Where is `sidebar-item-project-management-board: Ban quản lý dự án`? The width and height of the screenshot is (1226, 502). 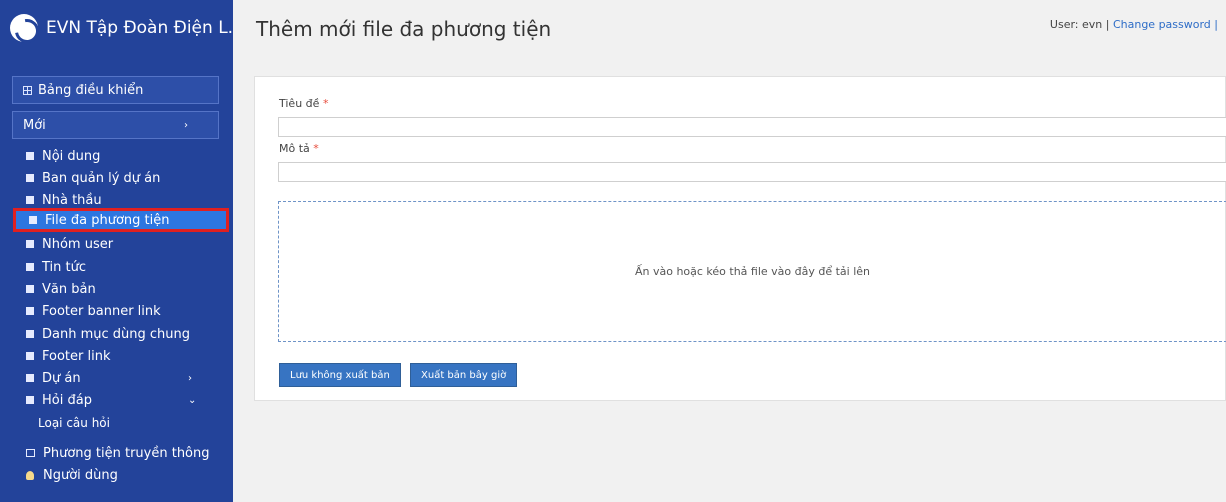
sidebar-item-project-management-board: Ban quản lý dự án is located at coordinates (93, 178).